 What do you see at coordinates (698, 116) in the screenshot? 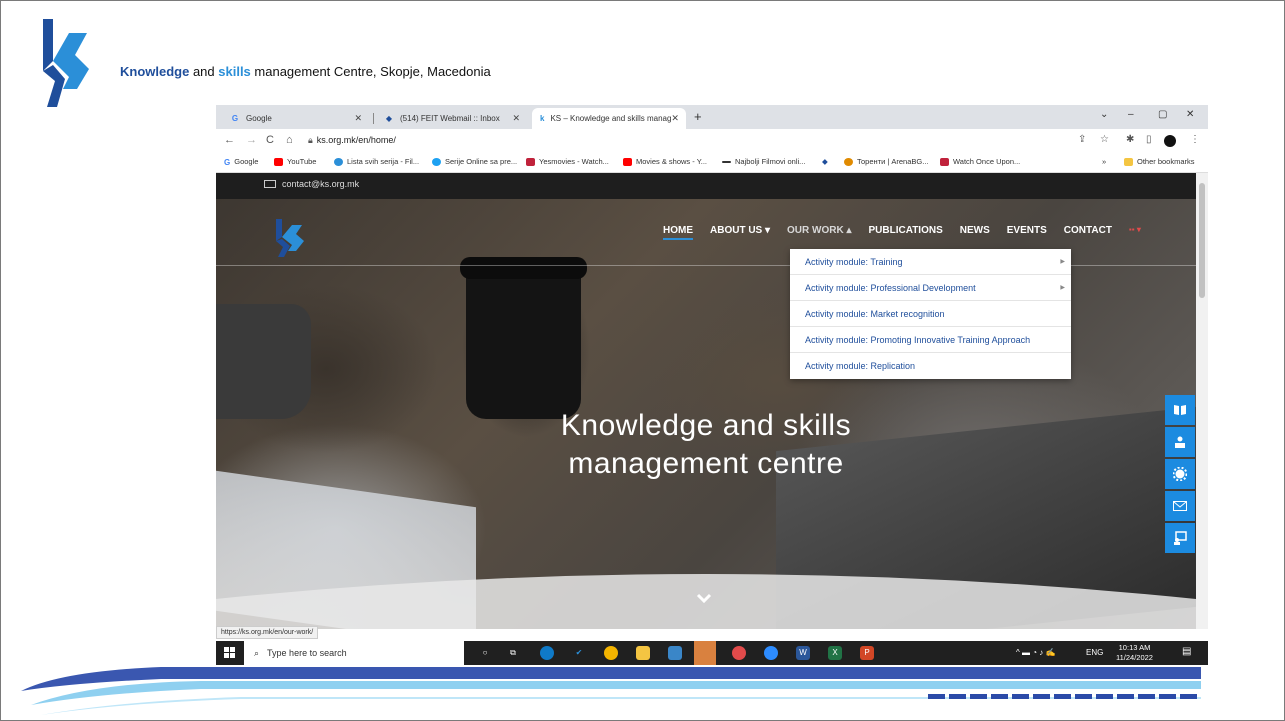
I see `new-tab-button: +` at bounding box center [698, 116].